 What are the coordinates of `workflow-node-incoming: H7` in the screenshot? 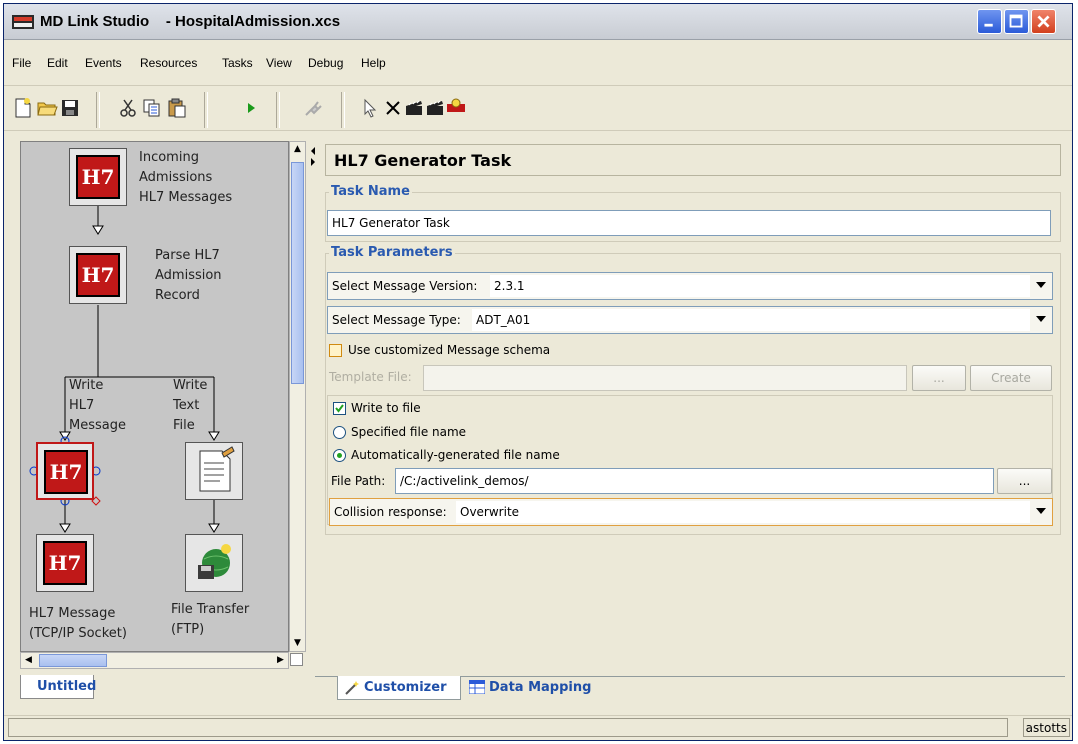 It's located at (98, 177).